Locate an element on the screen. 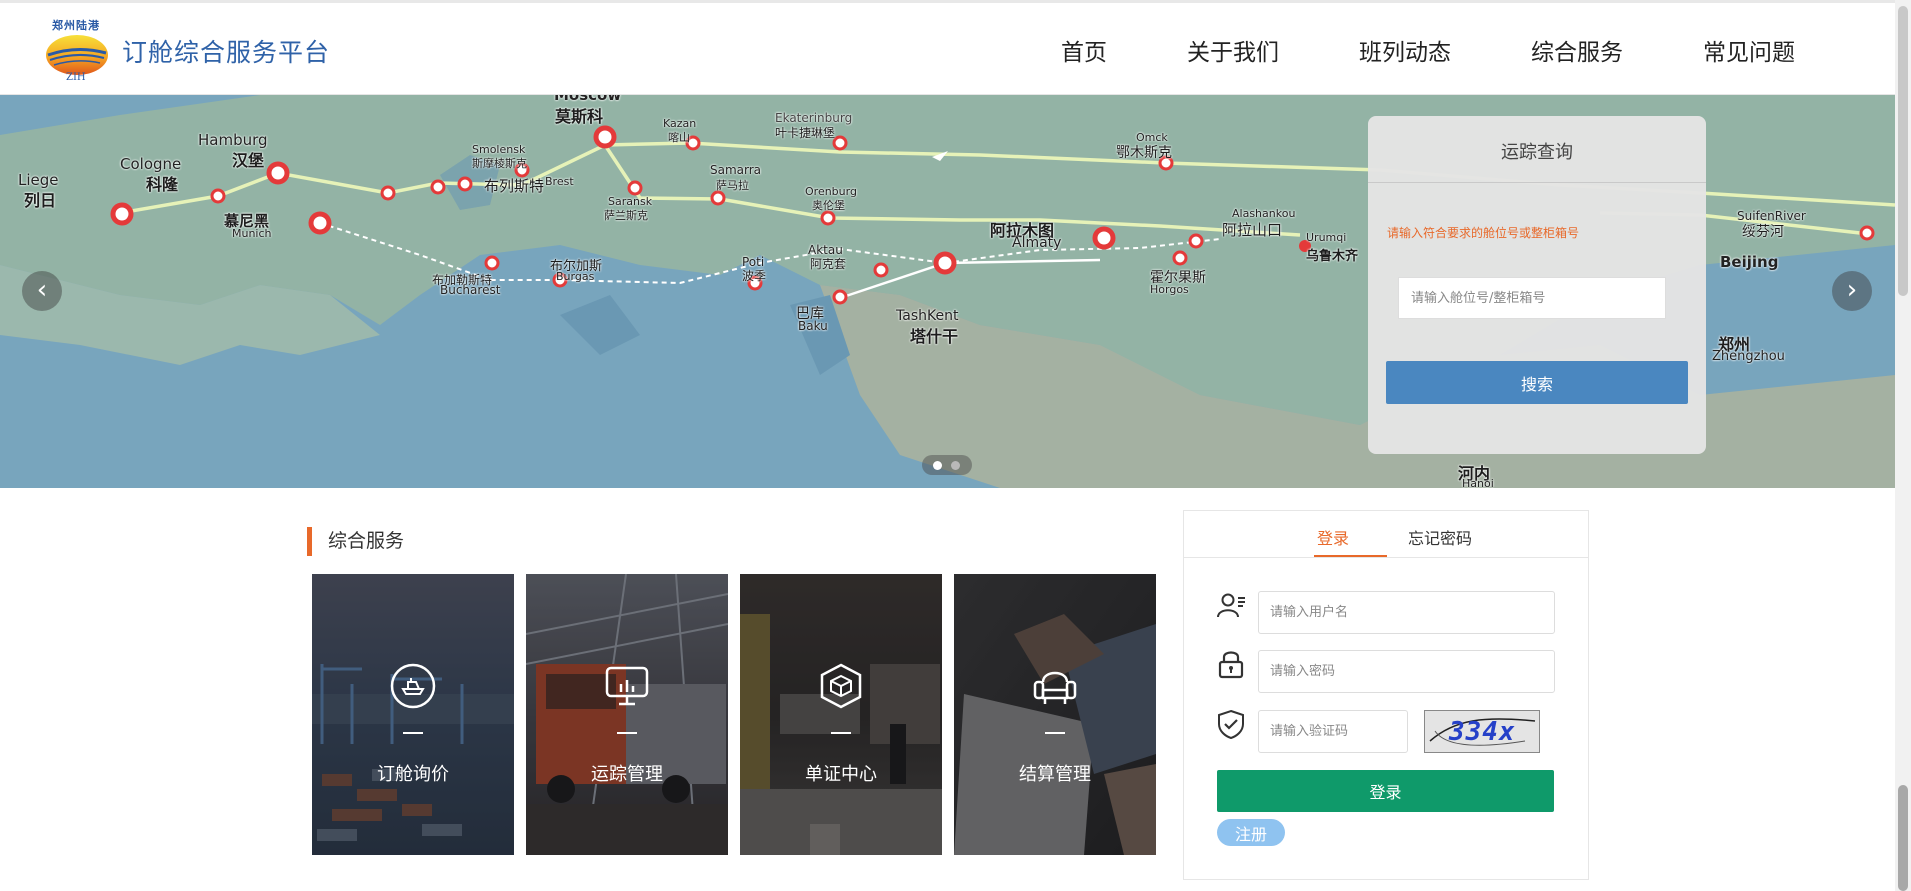 The image size is (1911, 891). truck-photo is located at coordinates (627, 714).